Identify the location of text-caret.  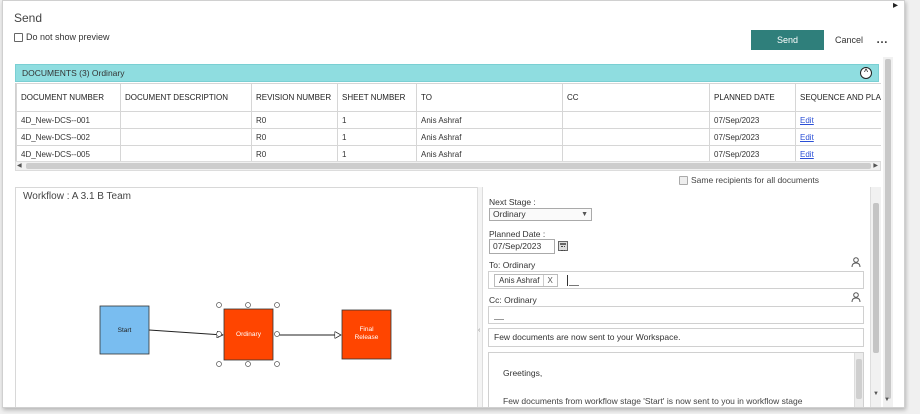
(567, 280).